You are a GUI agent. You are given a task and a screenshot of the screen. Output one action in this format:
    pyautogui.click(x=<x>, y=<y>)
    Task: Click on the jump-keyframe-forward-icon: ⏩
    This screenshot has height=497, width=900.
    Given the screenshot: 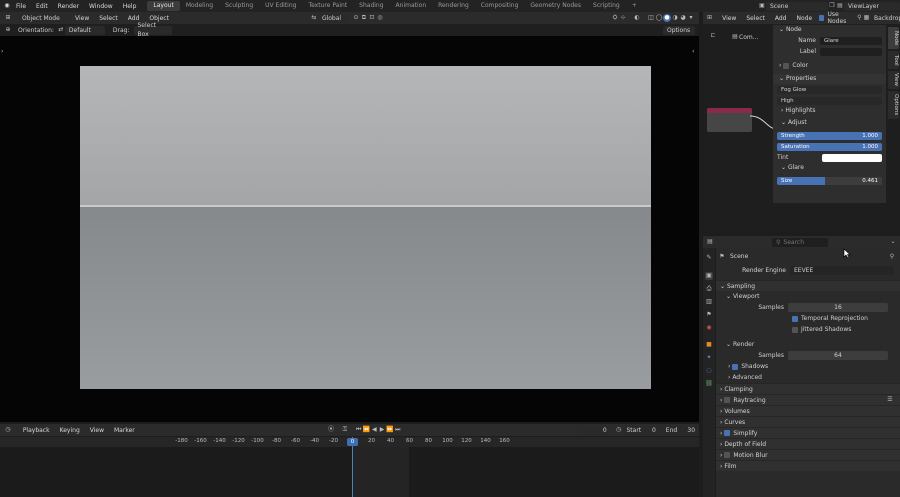 What is the action you would take?
    pyautogui.click(x=390, y=430)
    